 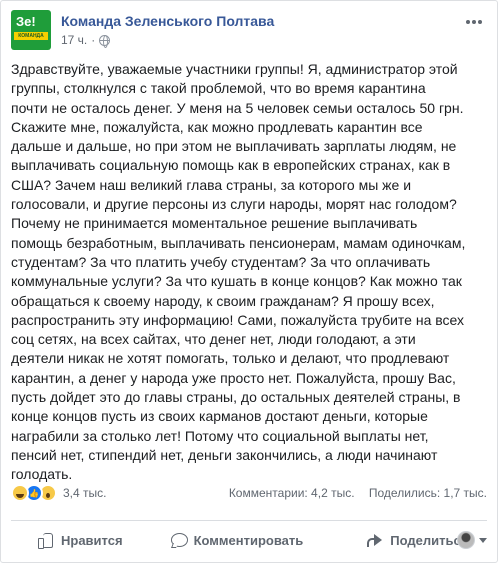 I want to click on like-button-label: Нравится, so click(x=92, y=540).